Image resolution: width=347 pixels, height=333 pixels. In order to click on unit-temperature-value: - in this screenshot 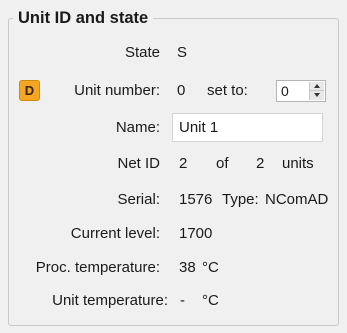, I will do `click(182, 300)`.